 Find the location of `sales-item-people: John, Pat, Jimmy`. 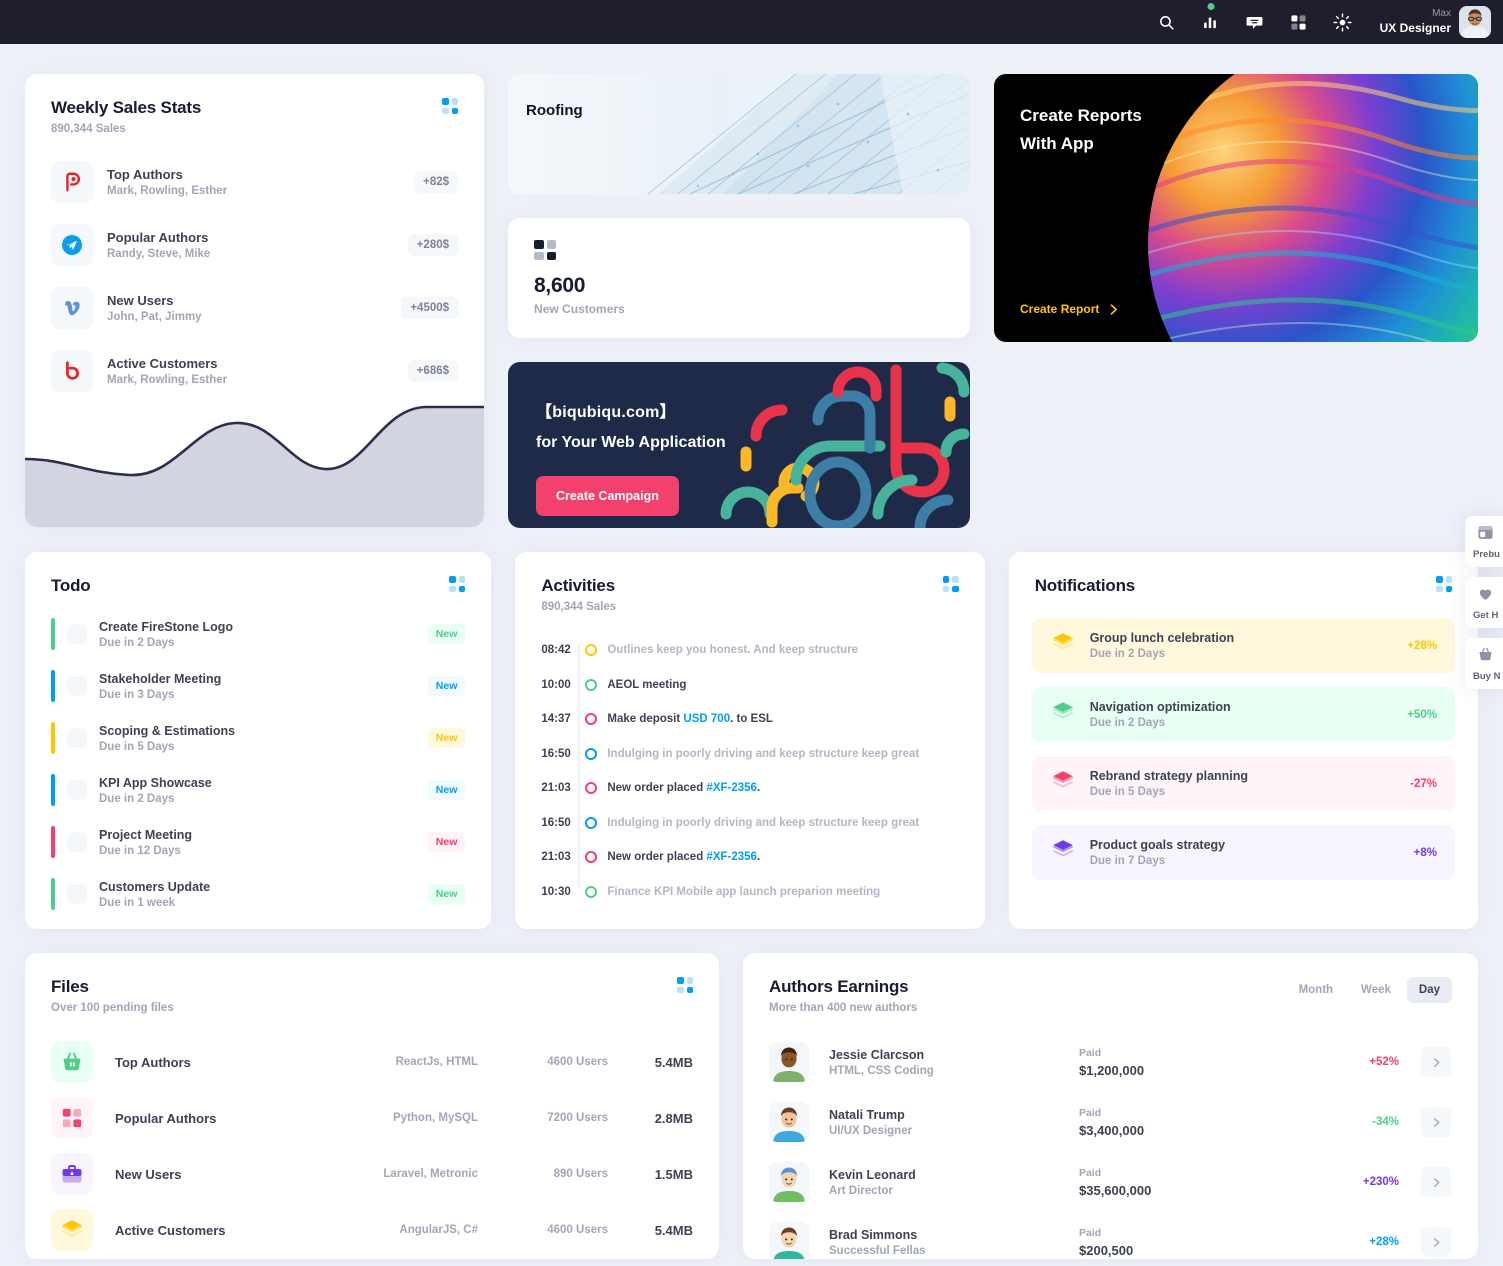

sales-item-people: John, Pat, Jimmy is located at coordinates (154, 317).